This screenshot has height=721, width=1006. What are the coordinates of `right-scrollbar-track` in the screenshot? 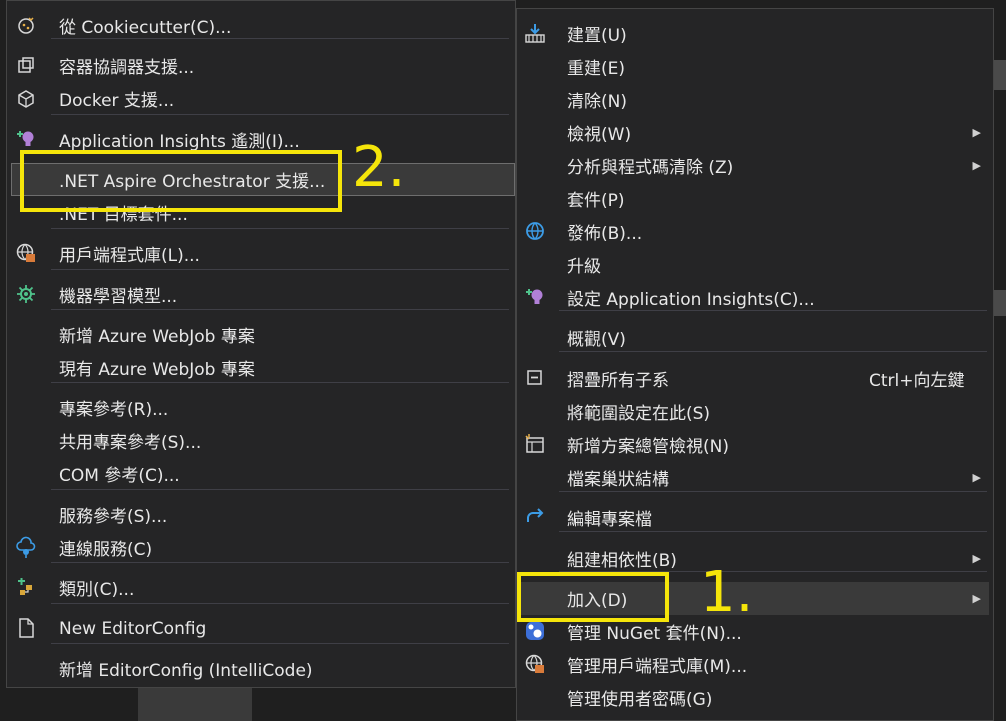 It's located at (1000, 75).